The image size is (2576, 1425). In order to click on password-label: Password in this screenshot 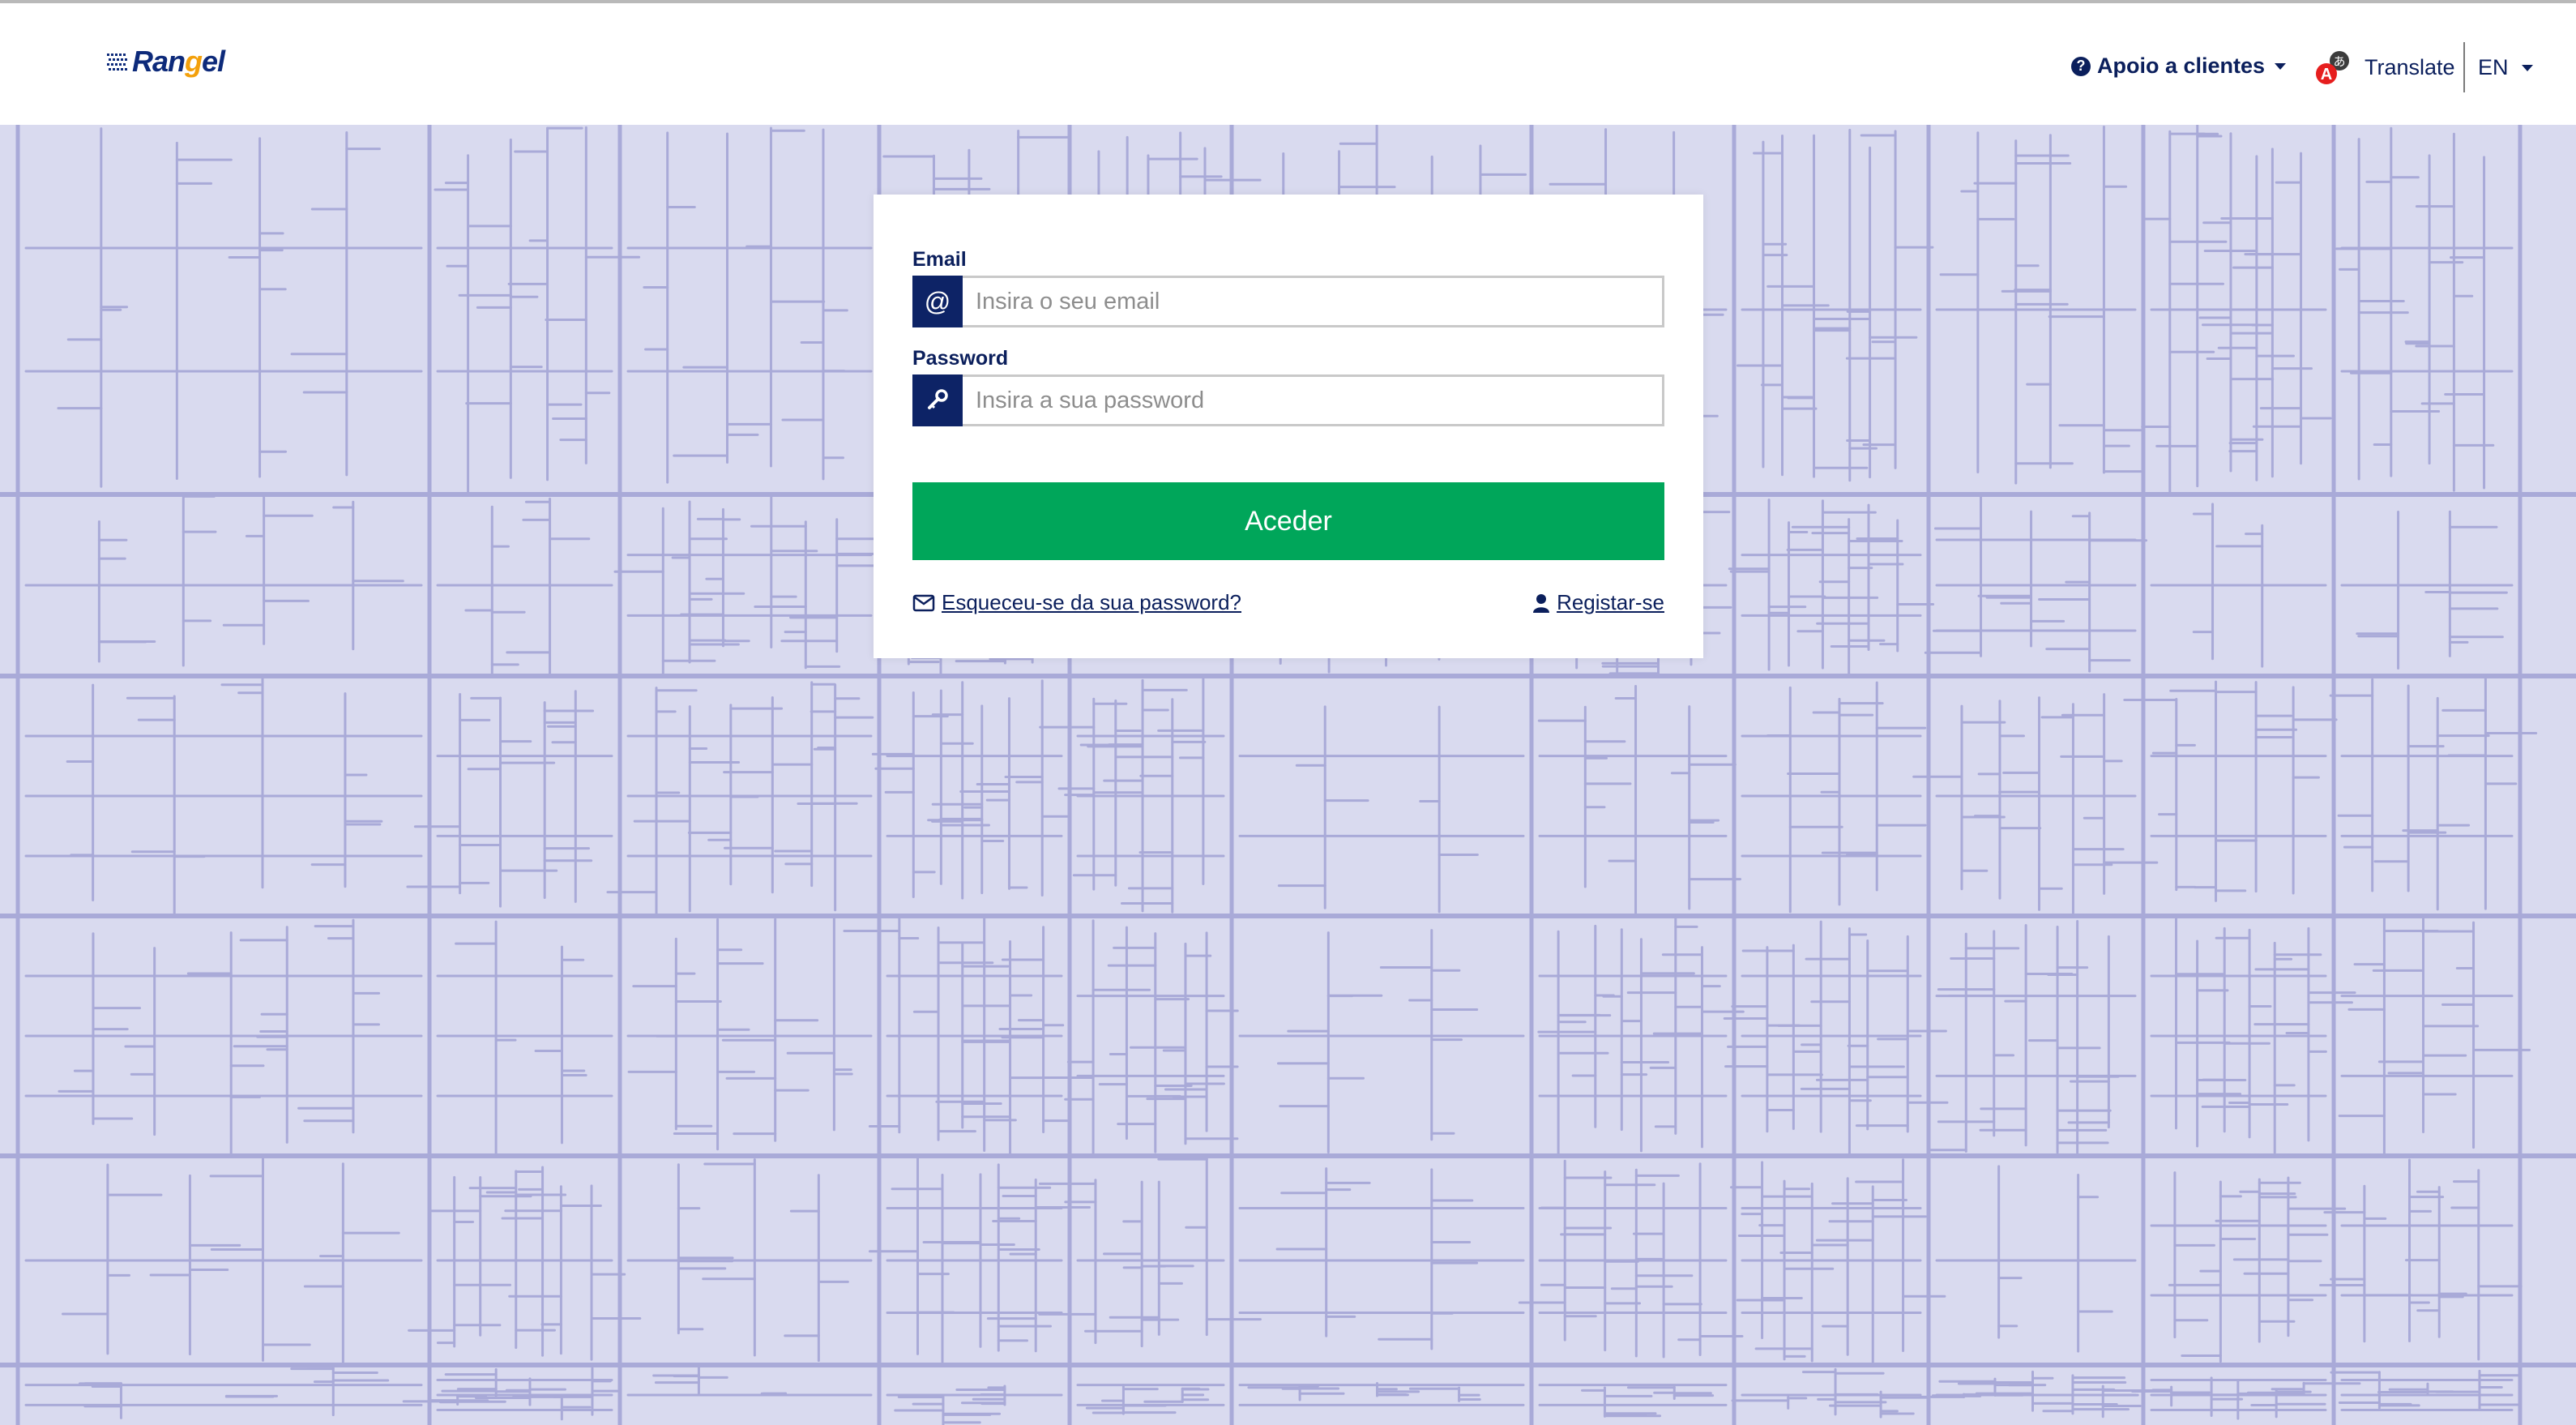, I will do `click(960, 358)`.